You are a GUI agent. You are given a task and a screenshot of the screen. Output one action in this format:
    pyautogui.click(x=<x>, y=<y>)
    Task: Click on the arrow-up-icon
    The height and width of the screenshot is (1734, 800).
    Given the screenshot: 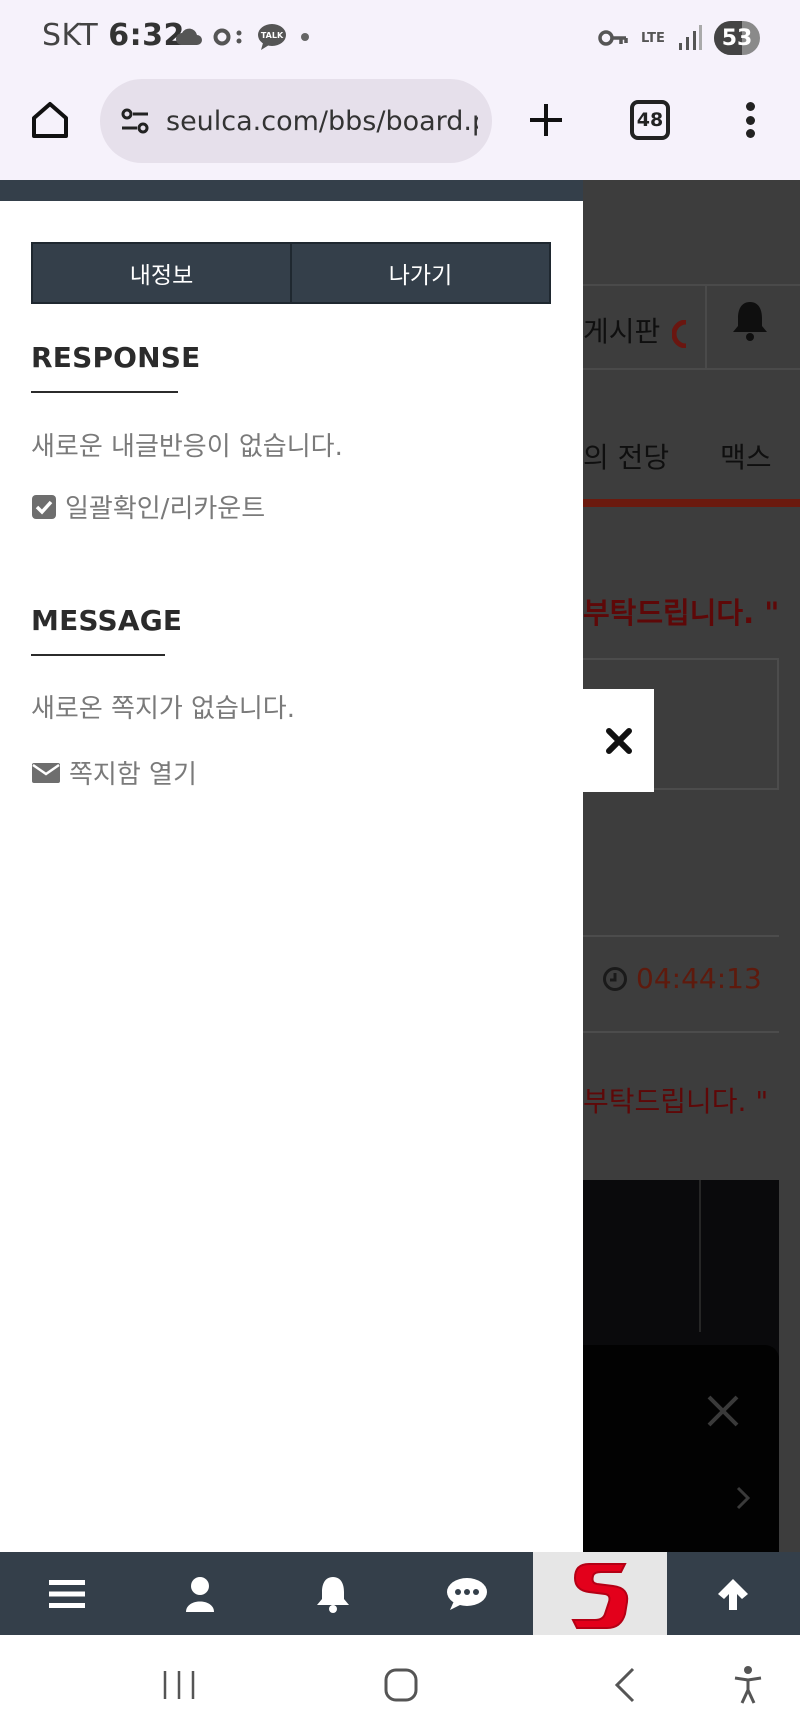 What is the action you would take?
    pyautogui.click(x=733, y=1594)
    